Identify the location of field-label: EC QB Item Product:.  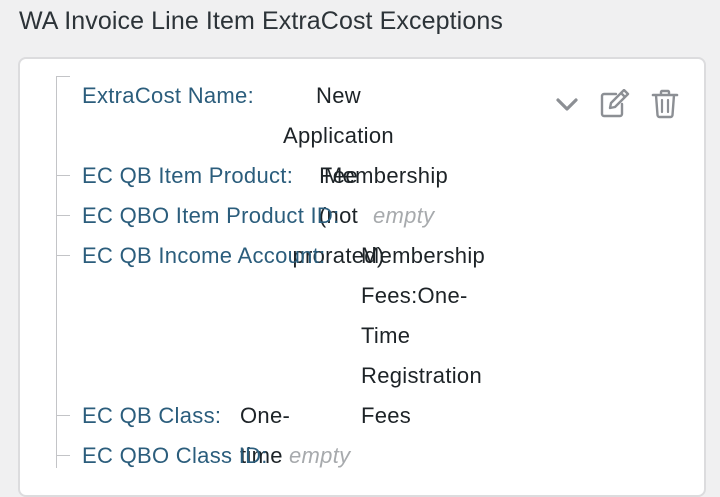
(188, 175).